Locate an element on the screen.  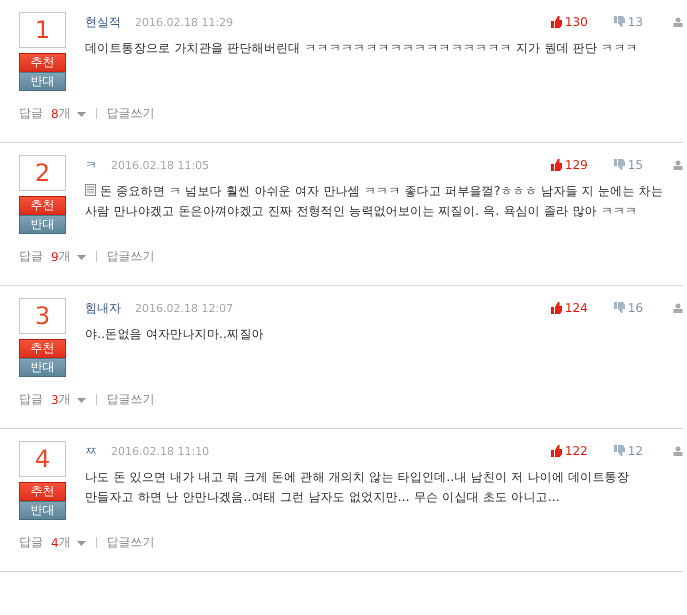
author-name: 현실적 is located at coordinates (103, 22).